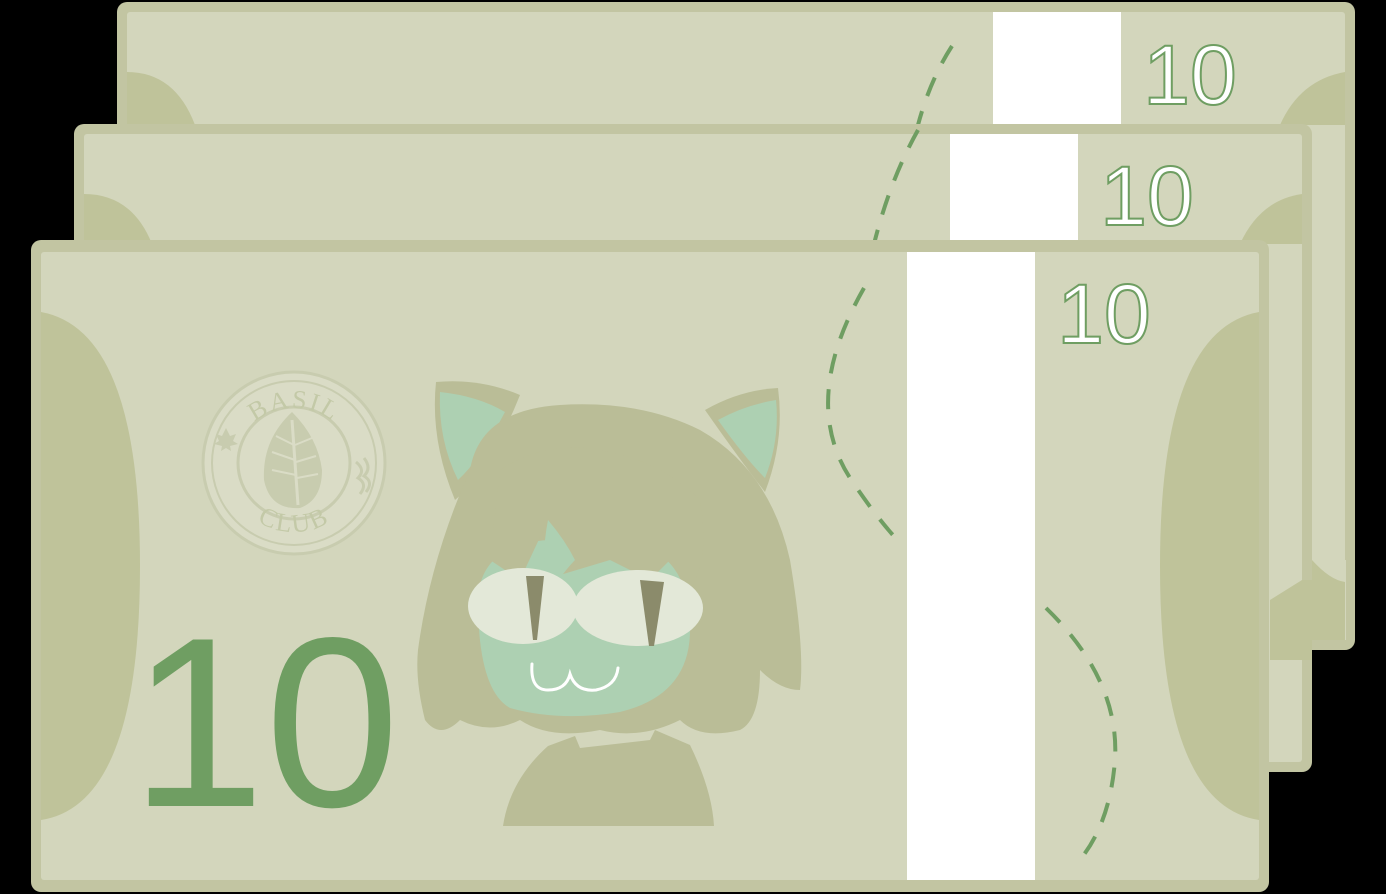 This screenshot has width=1386, height=894. What do you see at coordinates (1329, 600) in the screenshot?
I see `banknote-back-edge` at bounding box center [1329, 600].